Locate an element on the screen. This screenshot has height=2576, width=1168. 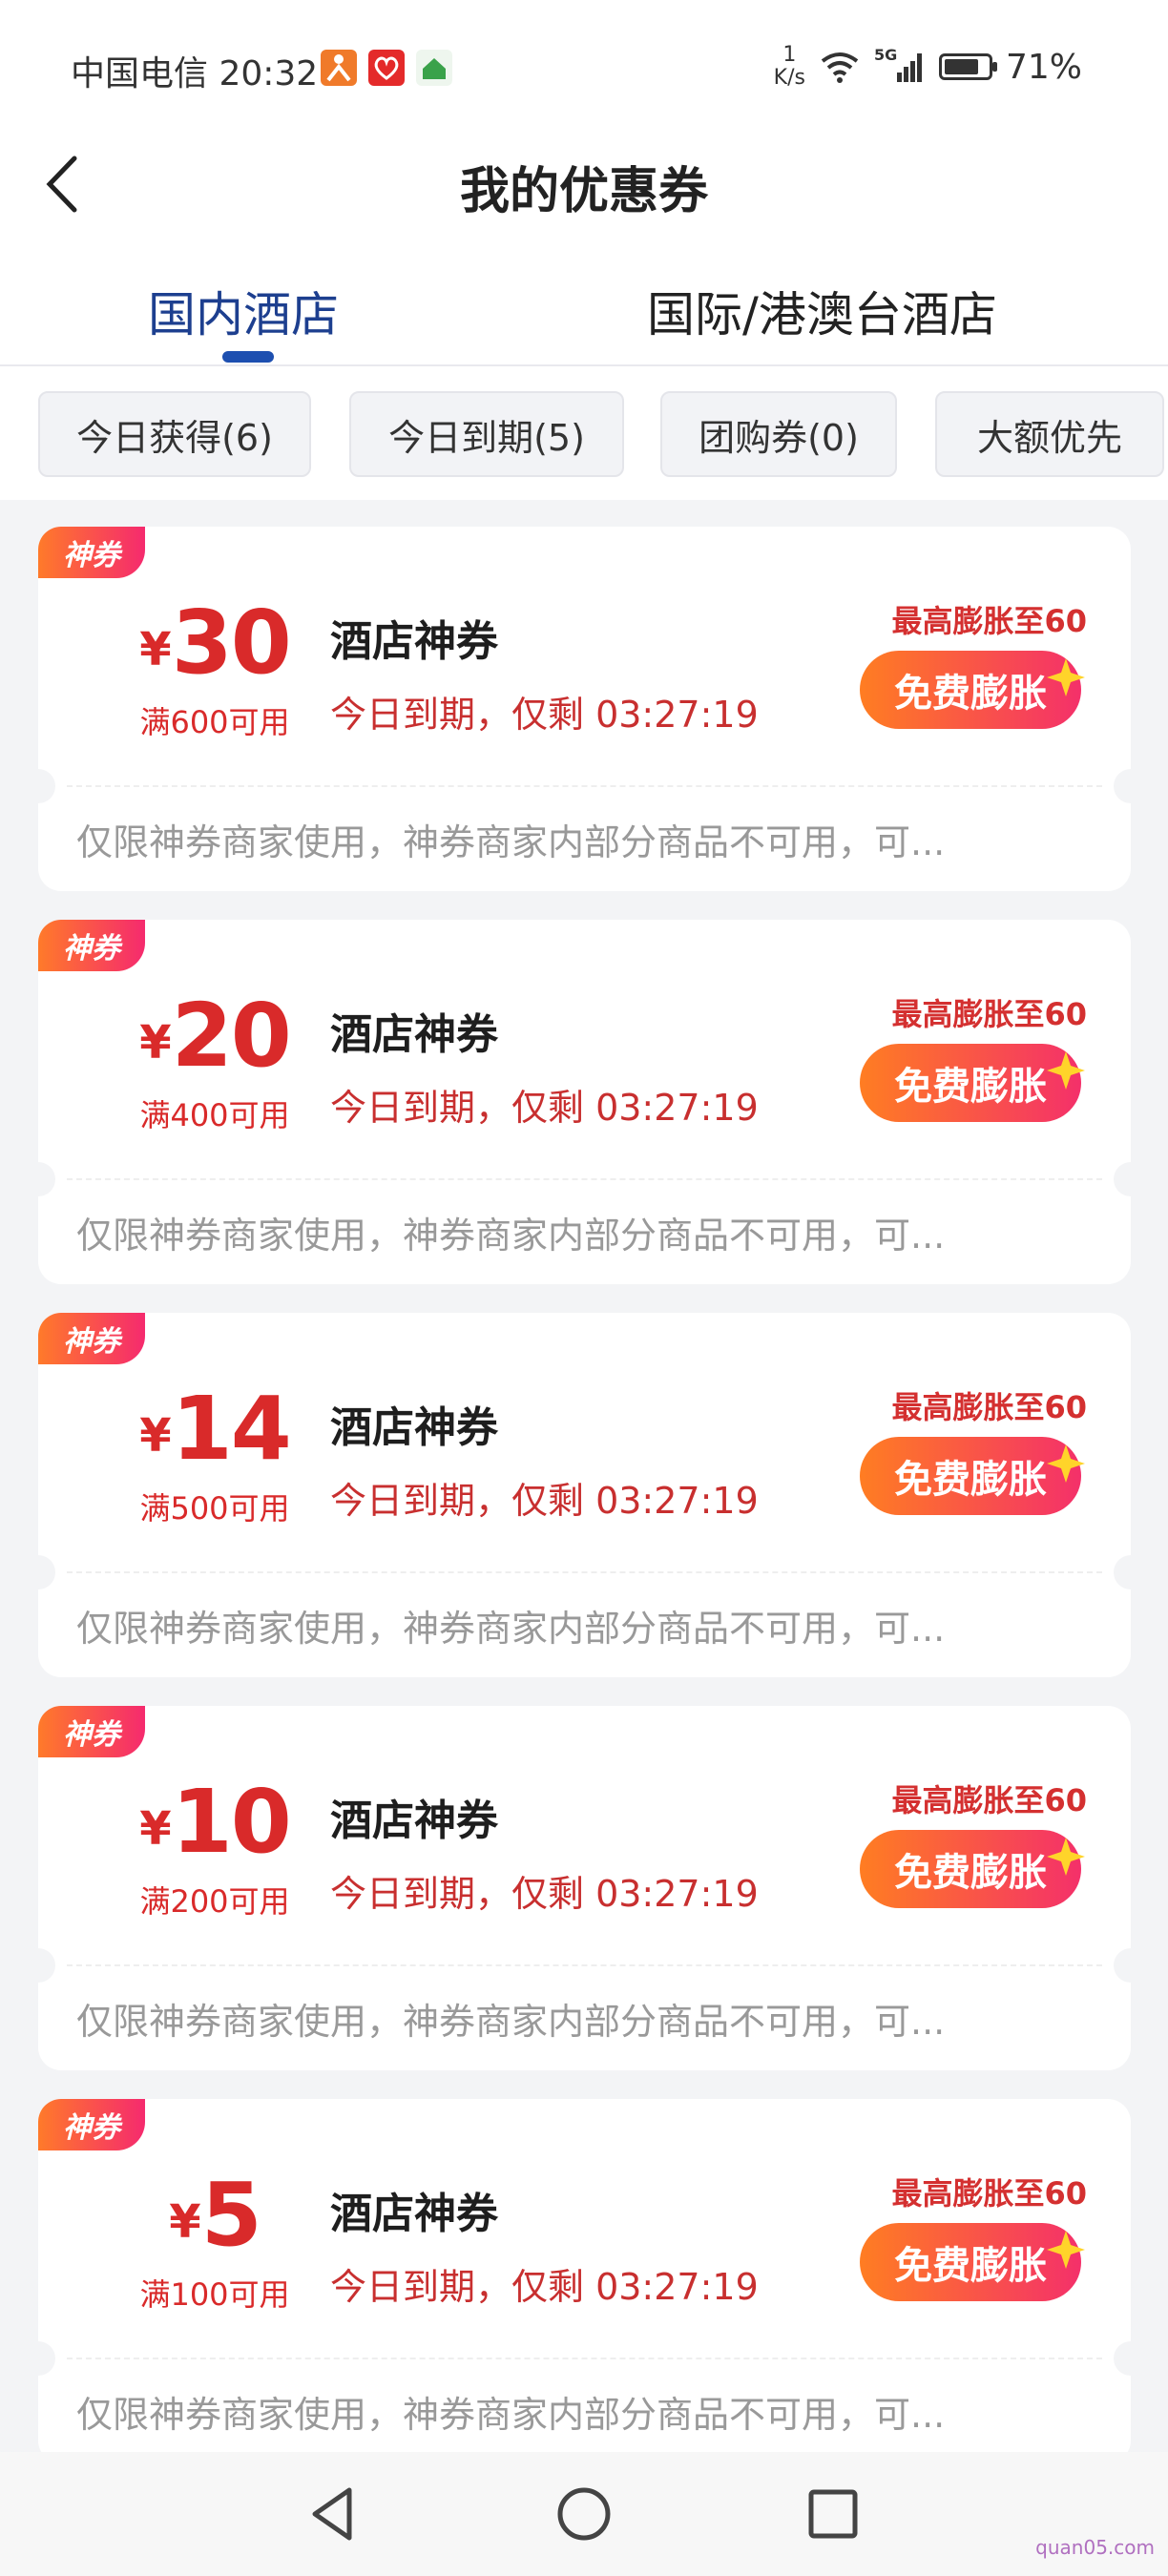
coupon-condition: 满200可用 is located at coordinates (214, 1901).